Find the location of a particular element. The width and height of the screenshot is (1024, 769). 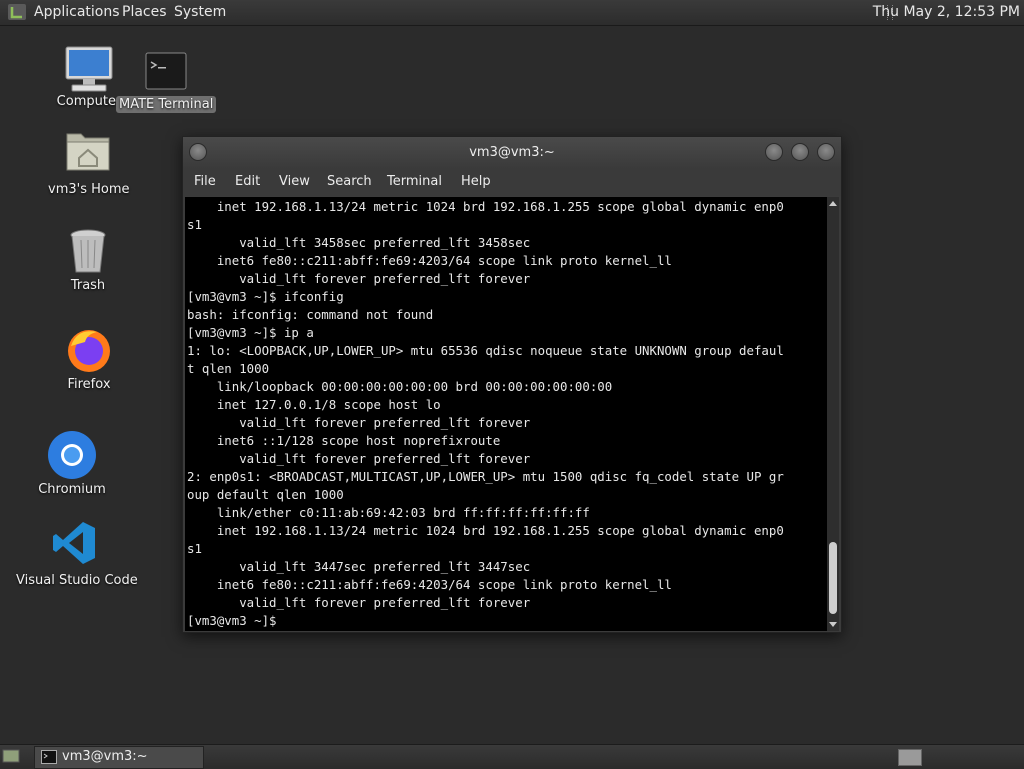

terminal-line: [vm3@vm3 ~]$ ip a is located at coordinates (250, 332).